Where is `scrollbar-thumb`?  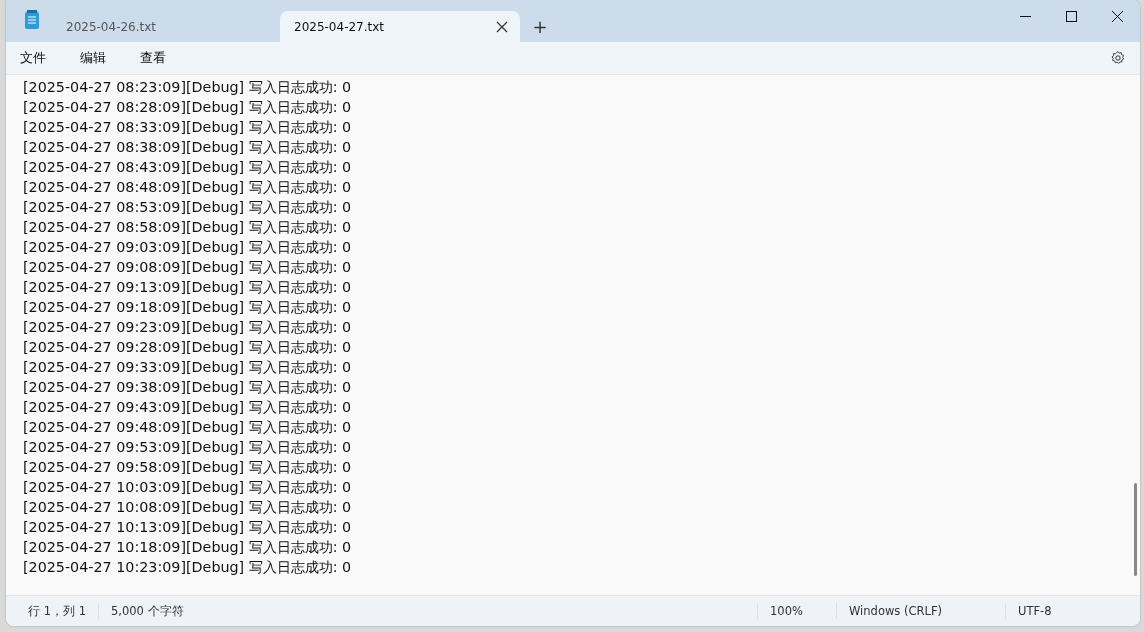
scrollbar-thumb is located at coordinates (1135, 529).